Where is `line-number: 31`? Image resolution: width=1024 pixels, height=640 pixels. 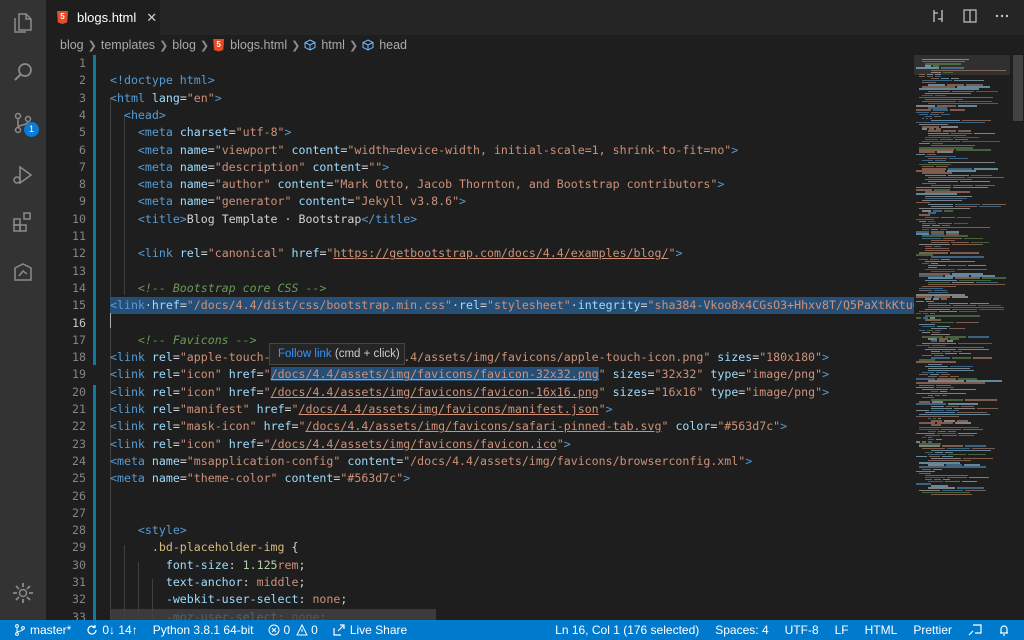 line-number: 31 is located at coordinates (79, 582).